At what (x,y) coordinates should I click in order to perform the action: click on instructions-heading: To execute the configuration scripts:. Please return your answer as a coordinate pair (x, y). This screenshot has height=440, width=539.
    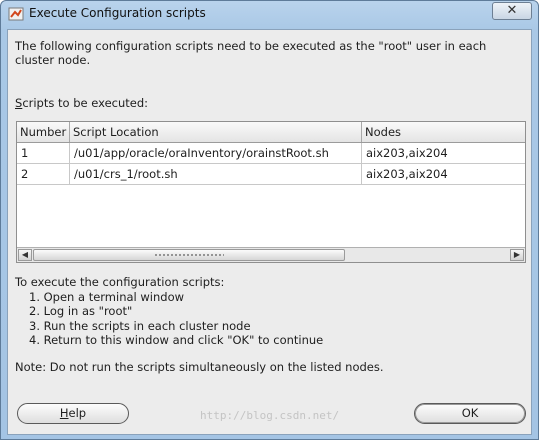
    Looking at the image, I should click on (120, 282).